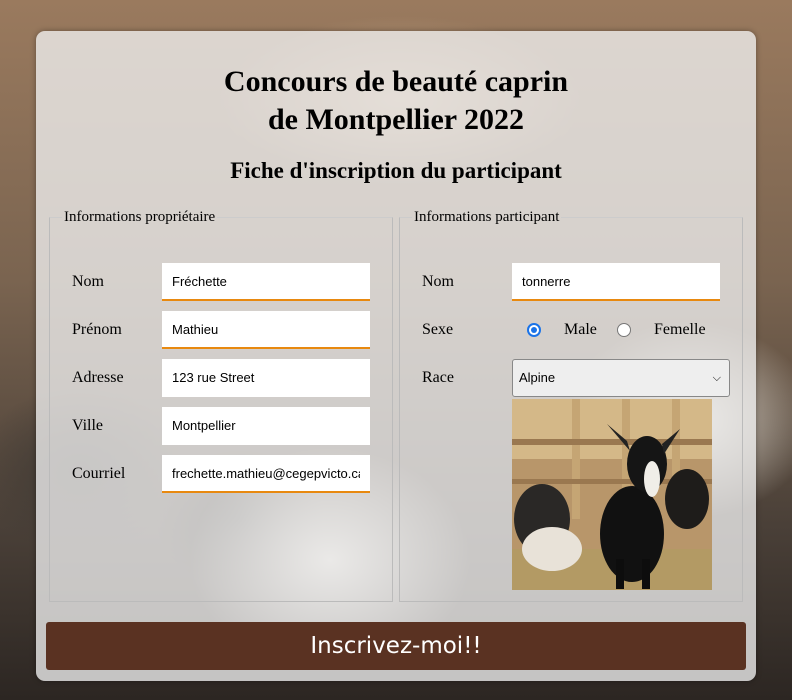 This screenshot has height=700, width=792. I want to click on participant-sex-row: Sexe Male Femelle, so click(582, 330).